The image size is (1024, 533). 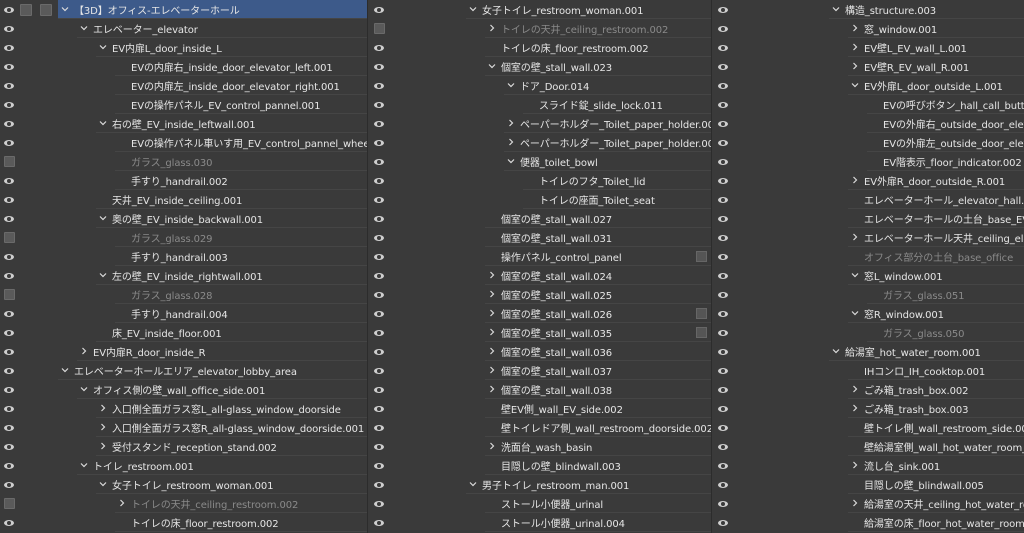 What do you see at coordinates (170, 237) in the screenshot?
I see `layer-name: ガラス_glass.029` at bounding box center [170, 237].